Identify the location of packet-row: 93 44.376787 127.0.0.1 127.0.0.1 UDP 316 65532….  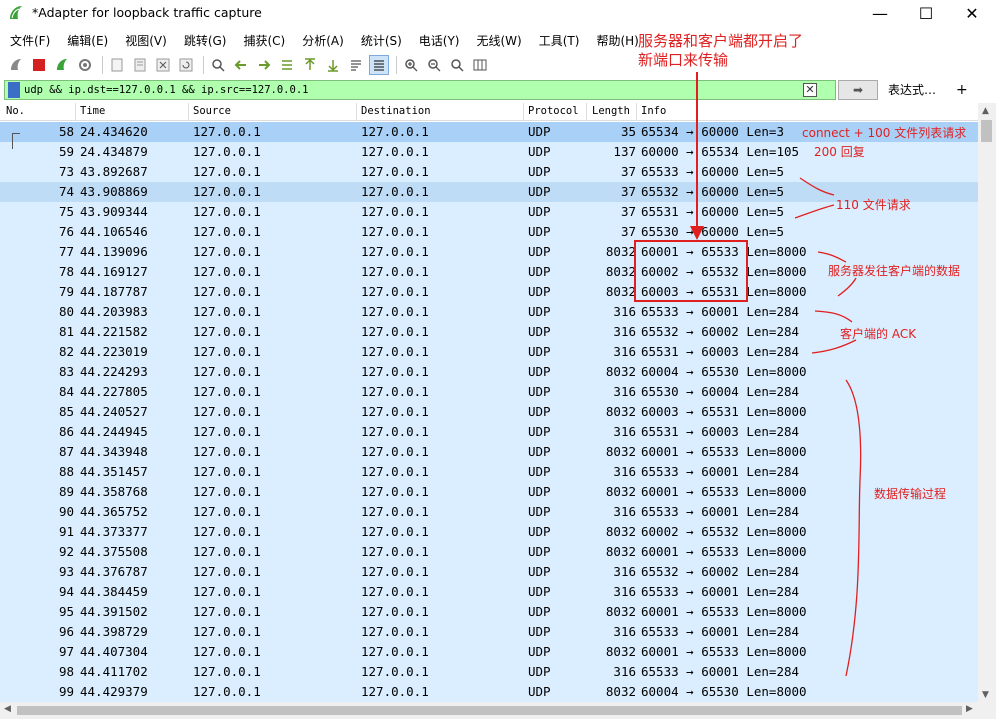
(489, 572).